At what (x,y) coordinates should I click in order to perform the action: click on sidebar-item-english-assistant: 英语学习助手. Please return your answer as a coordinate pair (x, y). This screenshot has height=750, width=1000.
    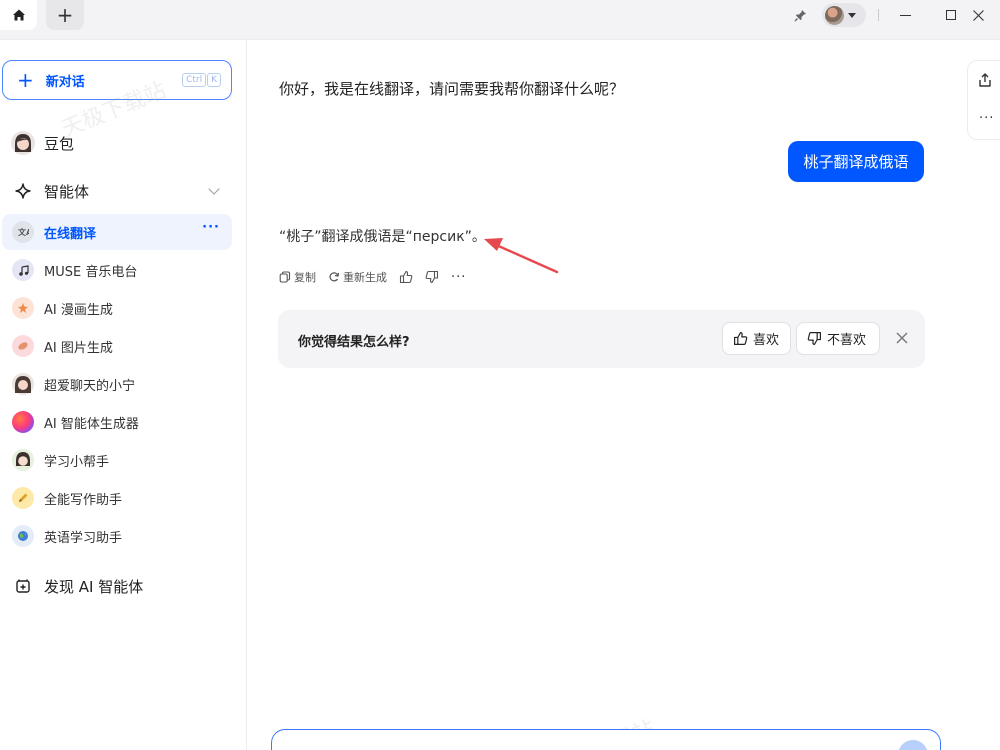
    Looking at the image, I should click on (117, 536).